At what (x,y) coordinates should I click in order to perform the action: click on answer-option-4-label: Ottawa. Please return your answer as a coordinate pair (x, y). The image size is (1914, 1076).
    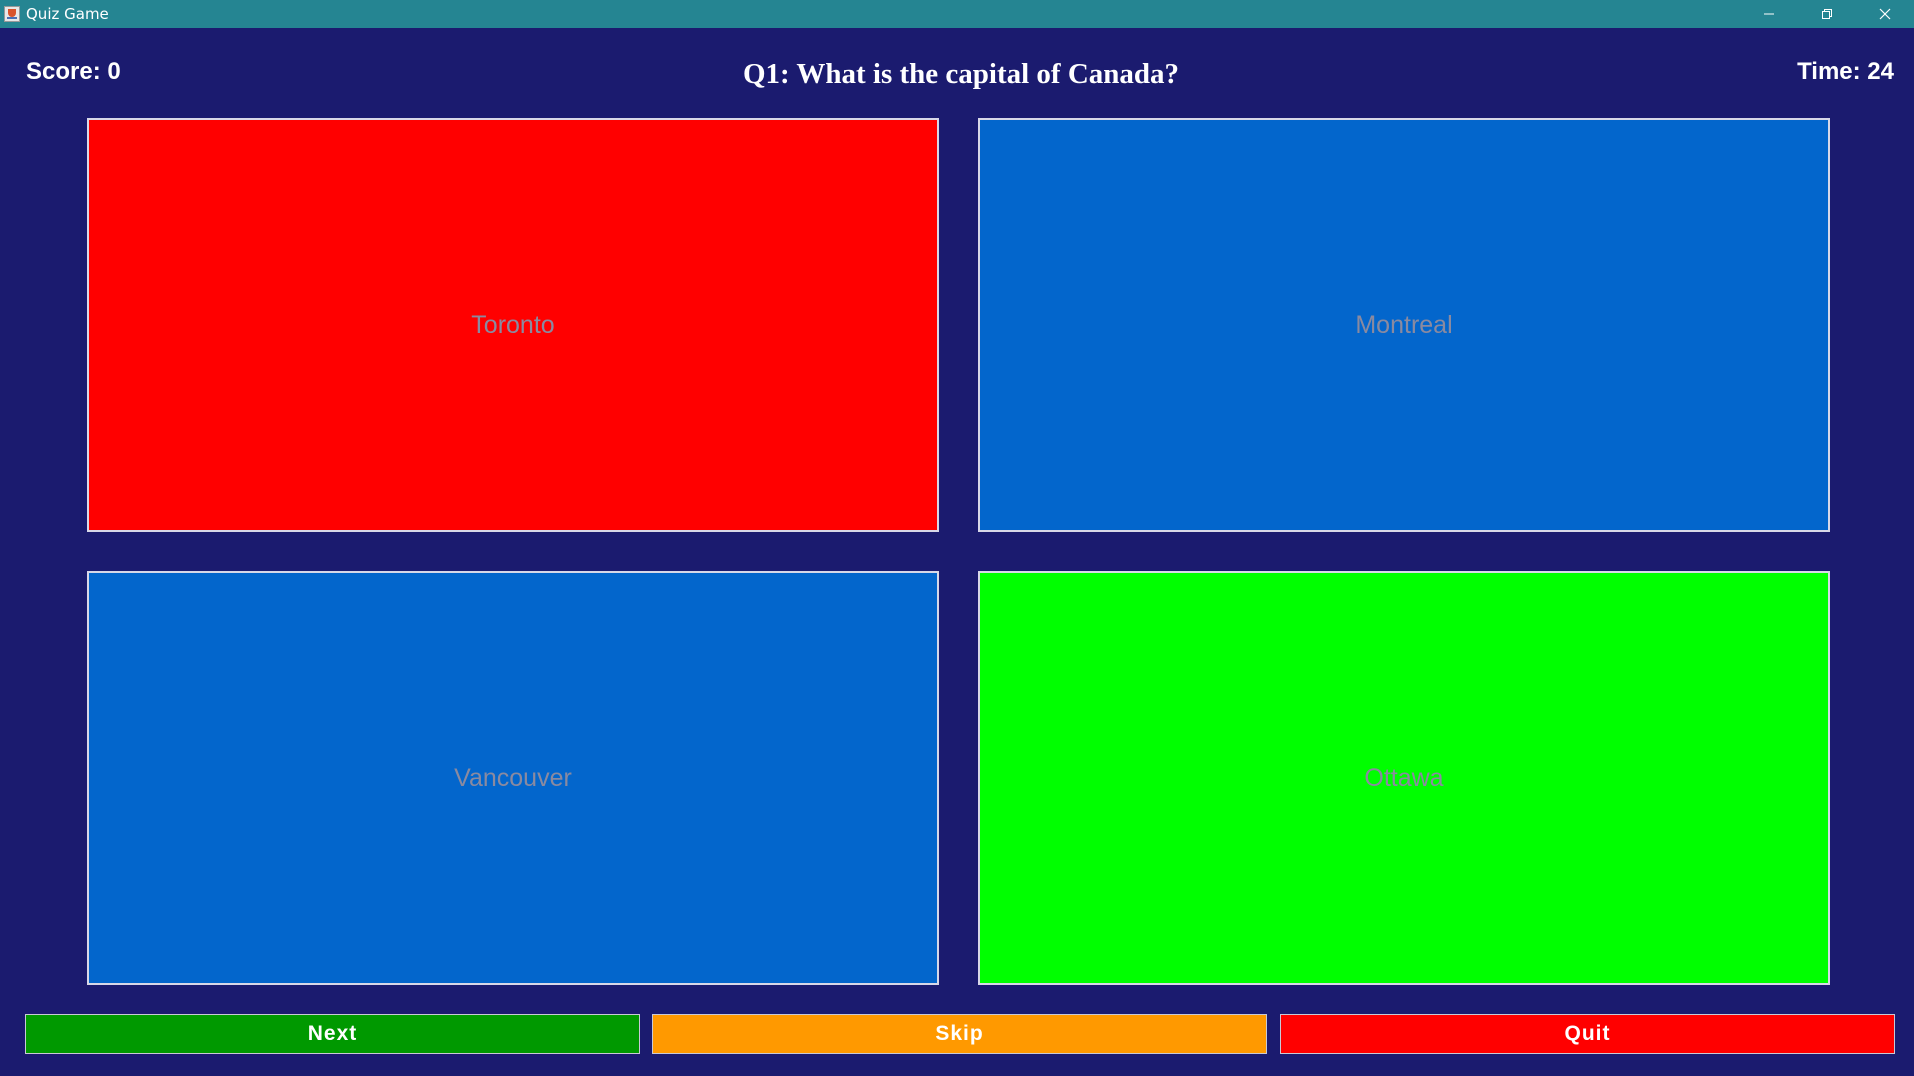
    Looking at the image, I should click on (1404, 777).